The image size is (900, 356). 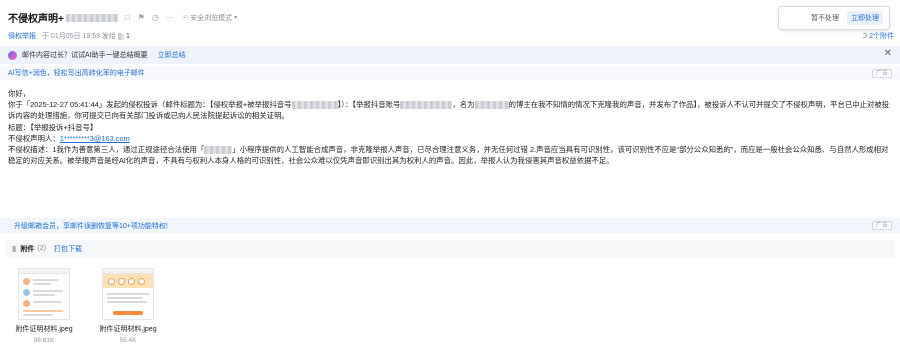 I want to click on promo-text: AI写信+润色，轻松写出高转化率的电子邮件, so click(x=76, y=73).